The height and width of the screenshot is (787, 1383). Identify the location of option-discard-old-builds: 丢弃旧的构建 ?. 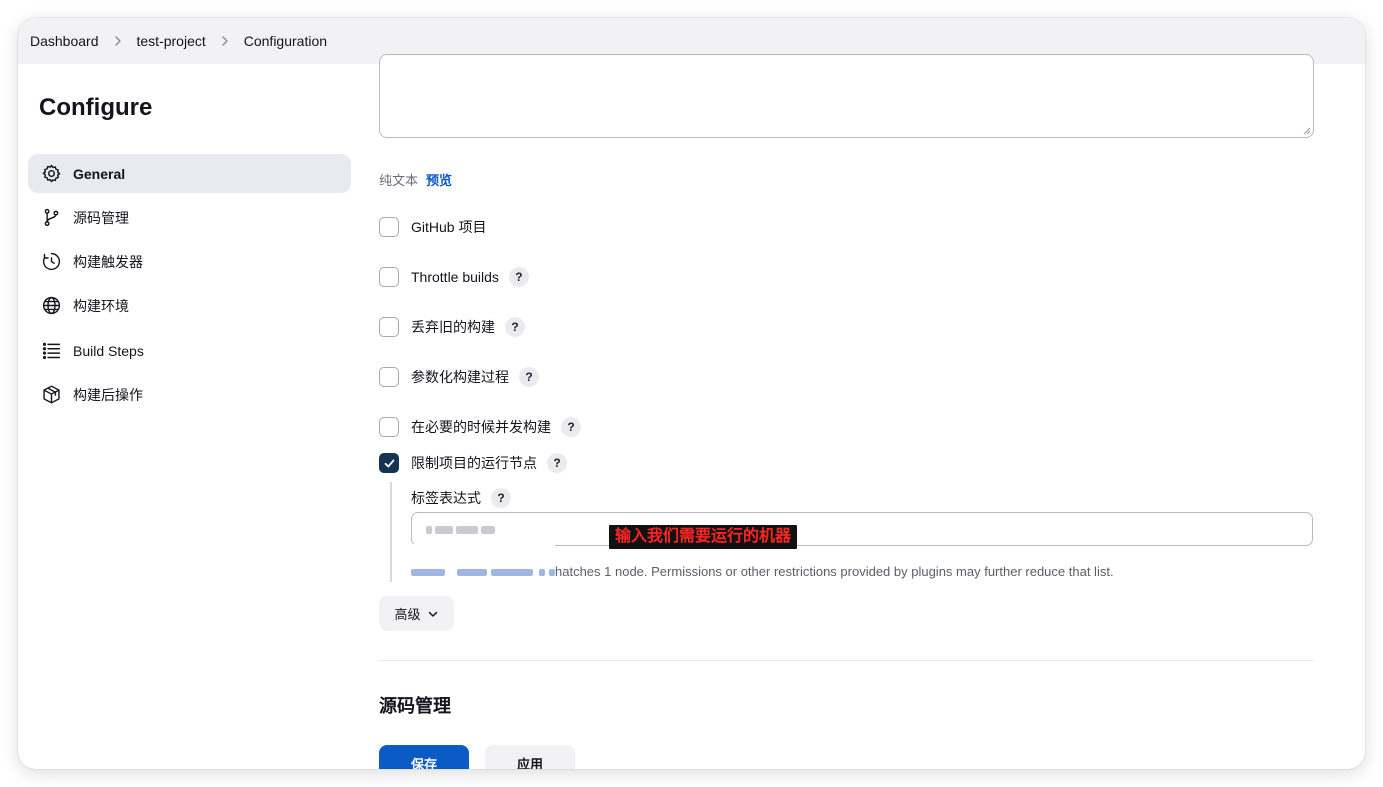
(452, 327).